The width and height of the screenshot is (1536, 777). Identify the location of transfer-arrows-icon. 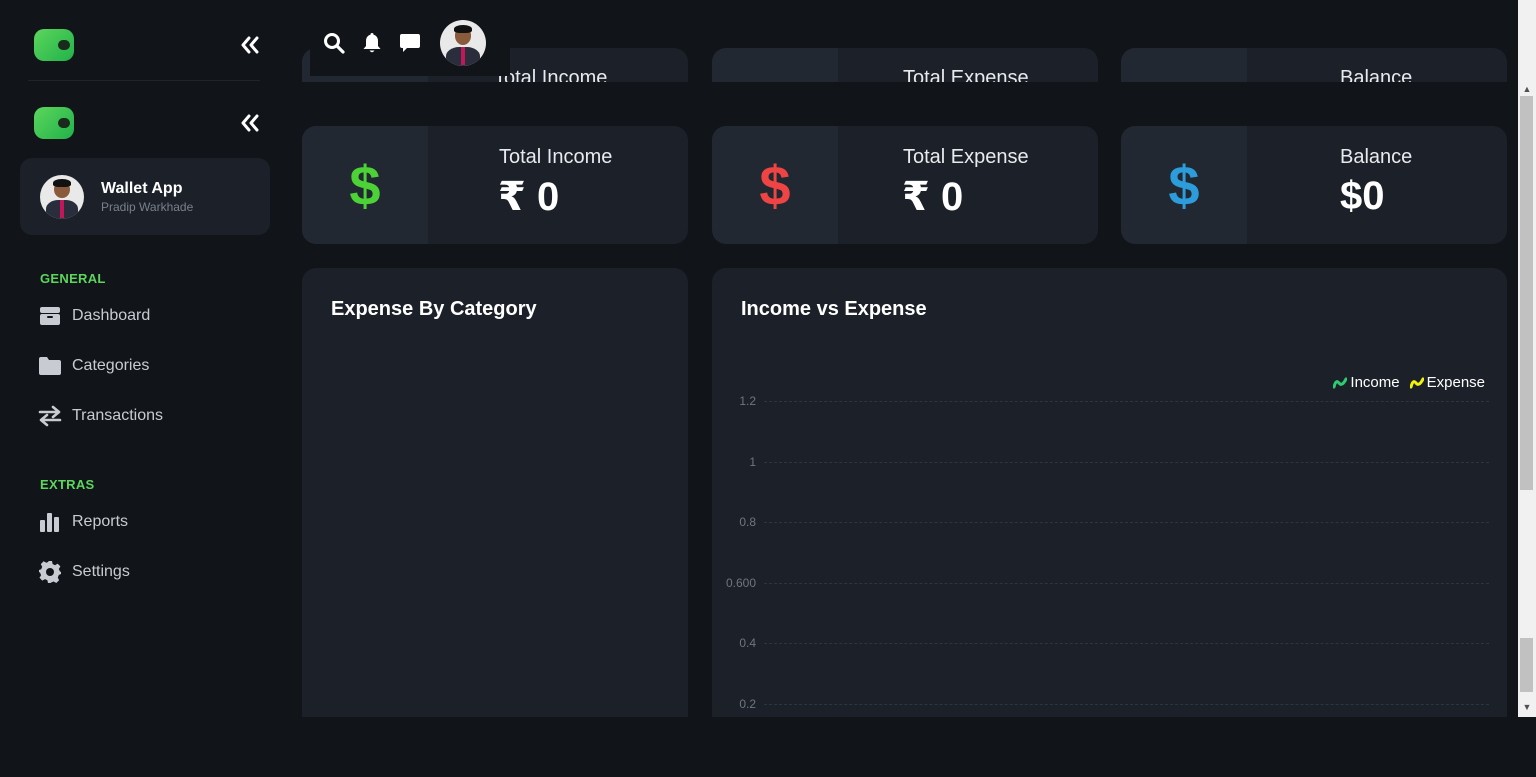
(50, 416).